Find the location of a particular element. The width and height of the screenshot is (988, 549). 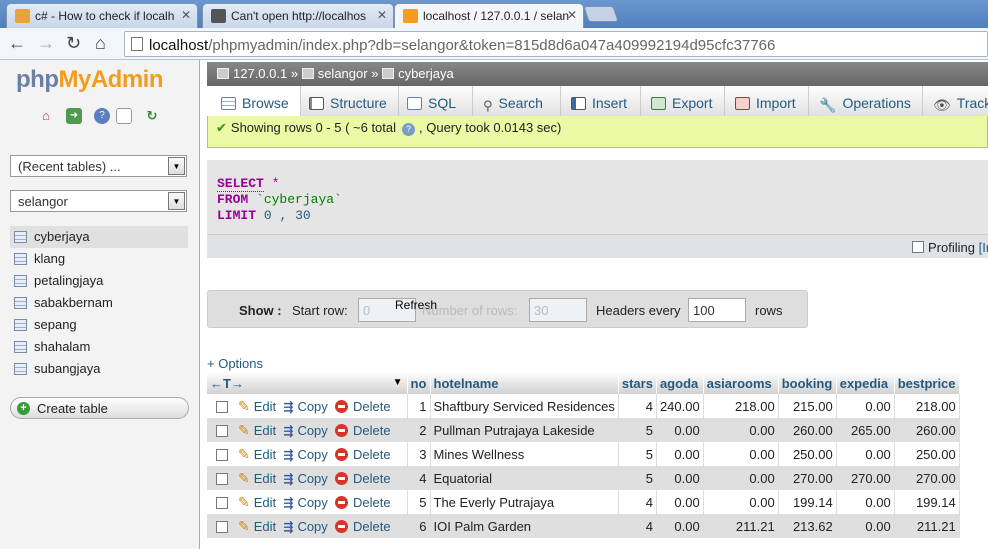

column-header-no: no is located at coordinates (419, 383).